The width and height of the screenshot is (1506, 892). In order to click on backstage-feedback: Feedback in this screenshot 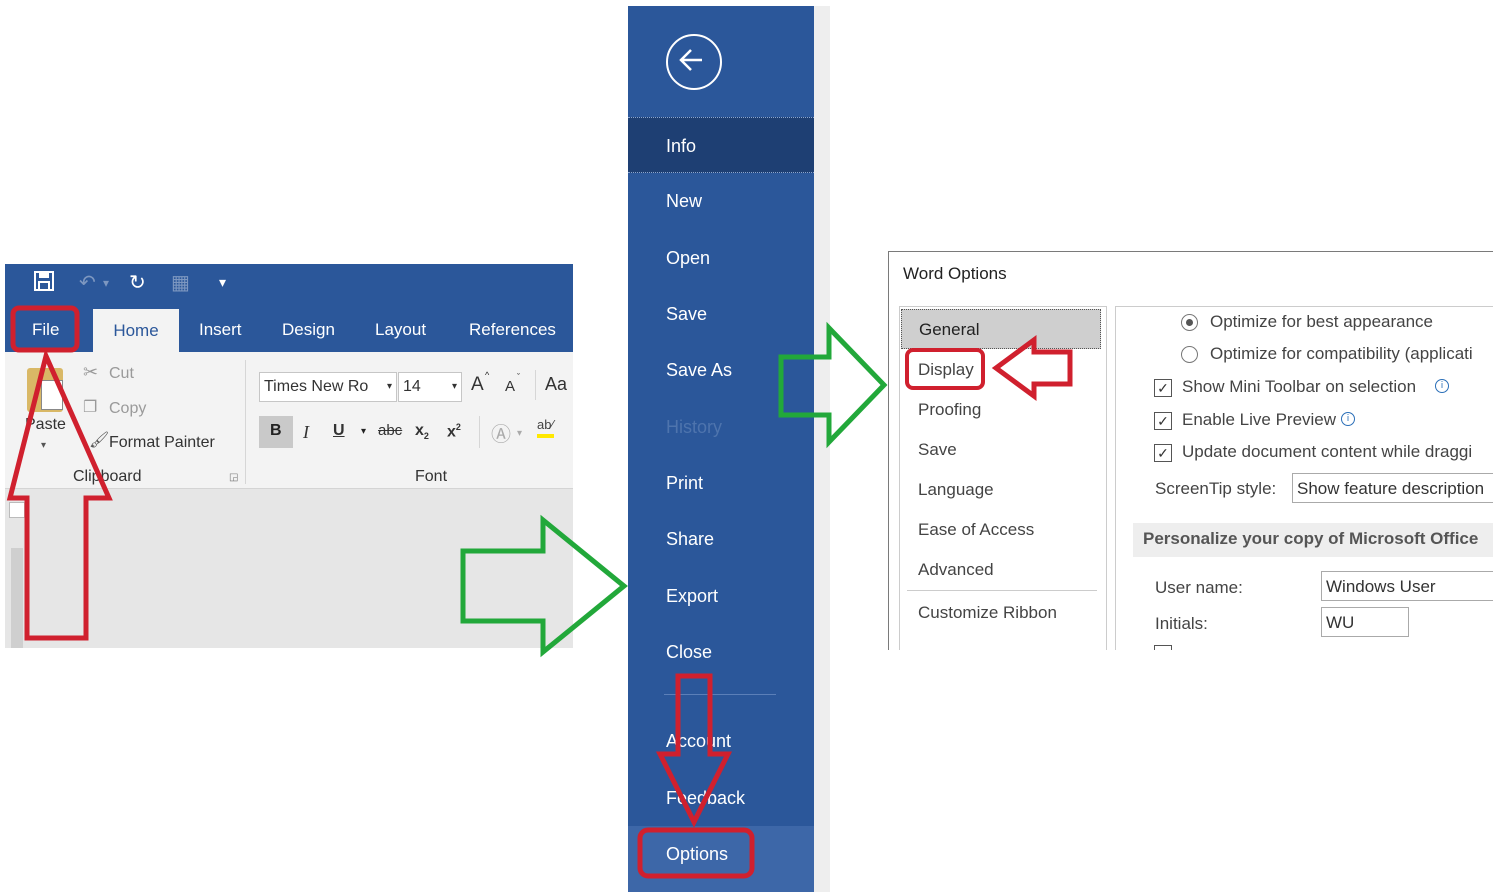, I will do `click(721, 798)`.